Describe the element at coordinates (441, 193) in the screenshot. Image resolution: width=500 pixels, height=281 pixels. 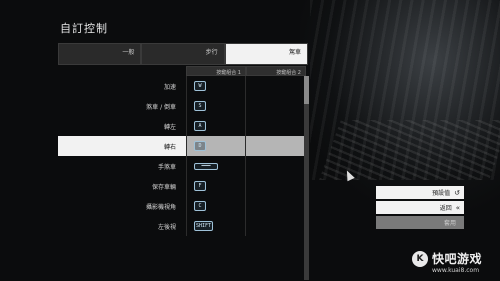
I see `defaults-button-label: 預設值` at that location.